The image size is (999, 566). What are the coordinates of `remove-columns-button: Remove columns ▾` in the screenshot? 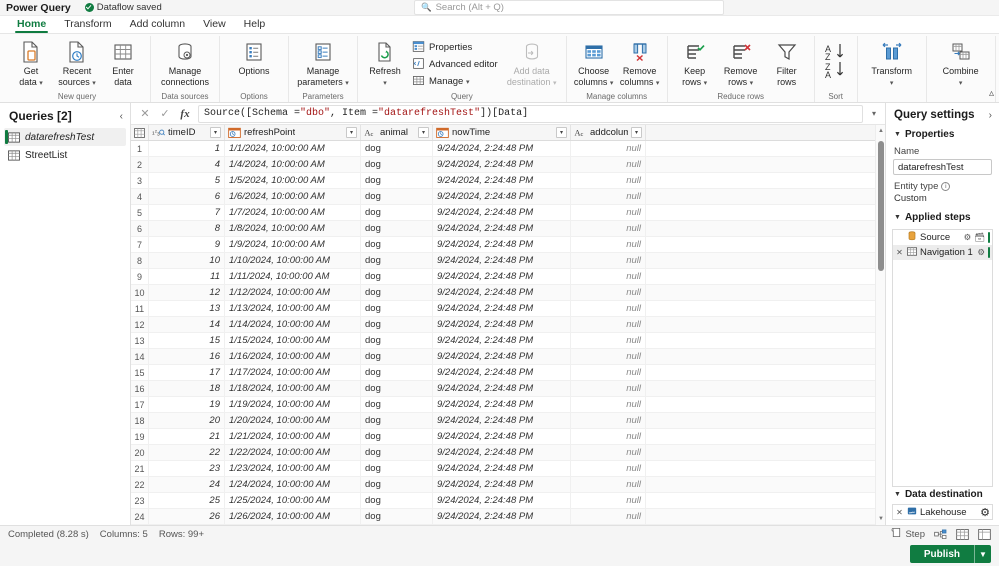 It's located at (640, 62).